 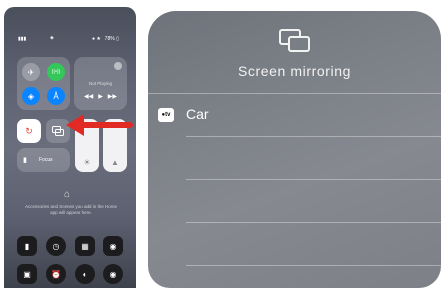 I want to click on code-scanner-button: ▣, so click(x=27, y=274).